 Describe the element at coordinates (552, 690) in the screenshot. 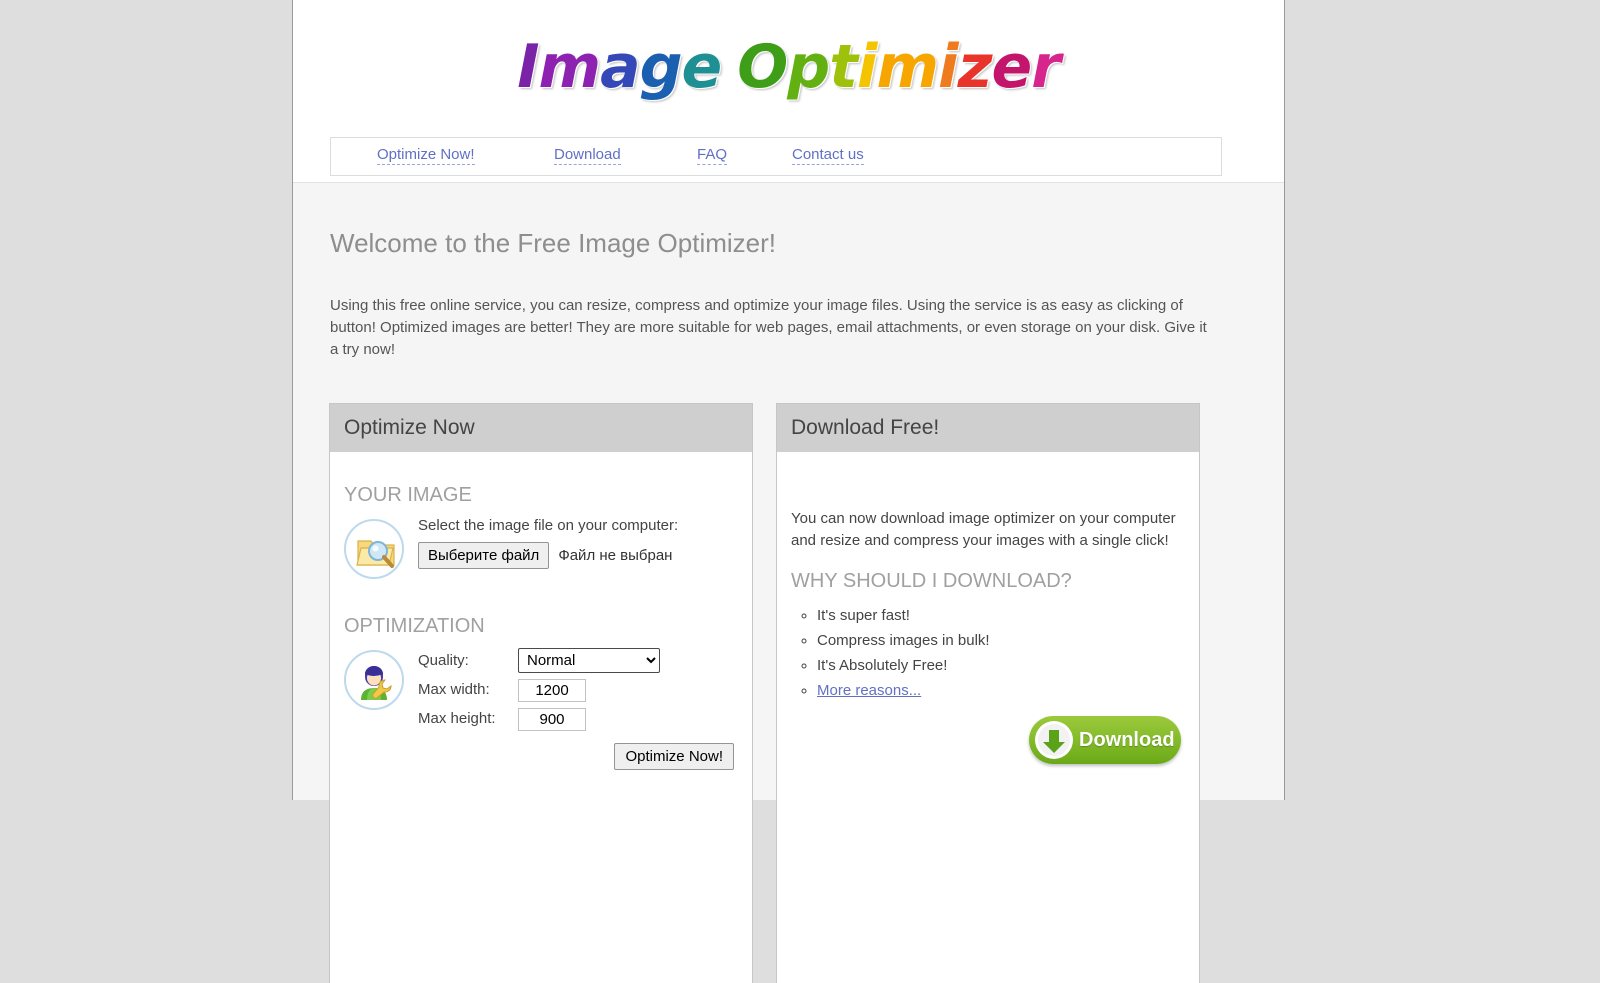

I see `max-width-input` at that location.